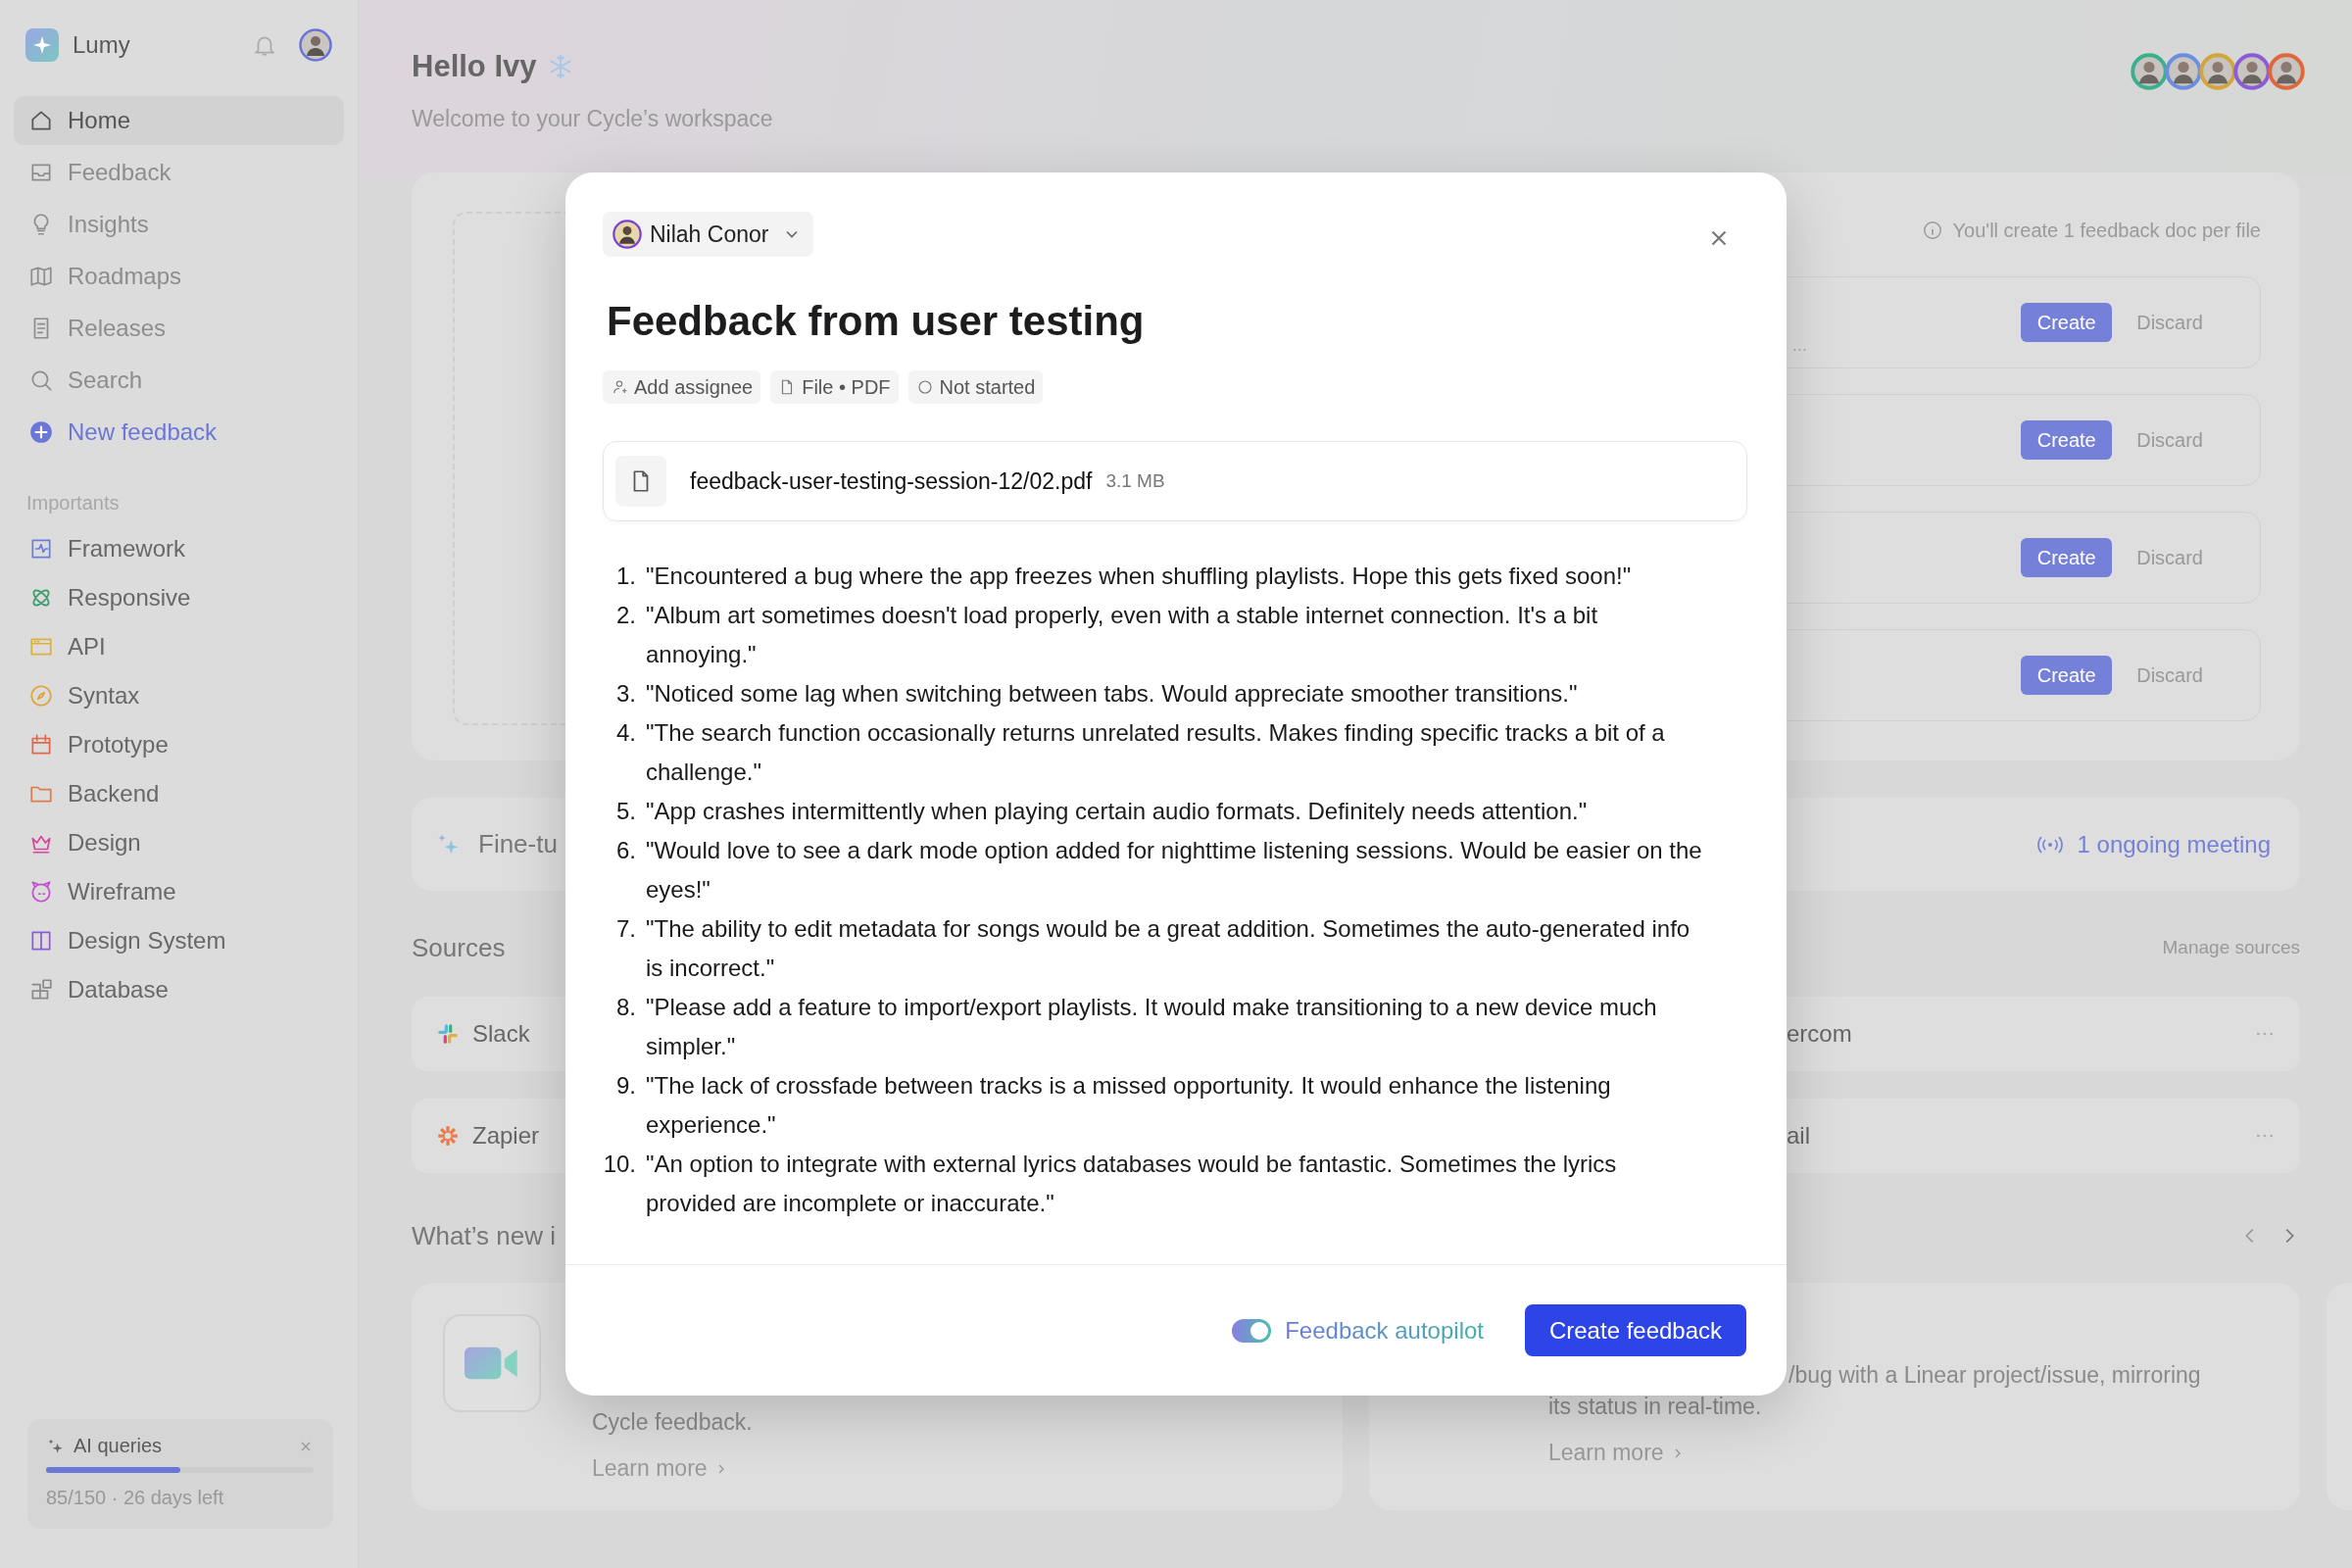 This screenshot has width=2352, height=1568. I want to click on project-item: Design, so click(179, 842).